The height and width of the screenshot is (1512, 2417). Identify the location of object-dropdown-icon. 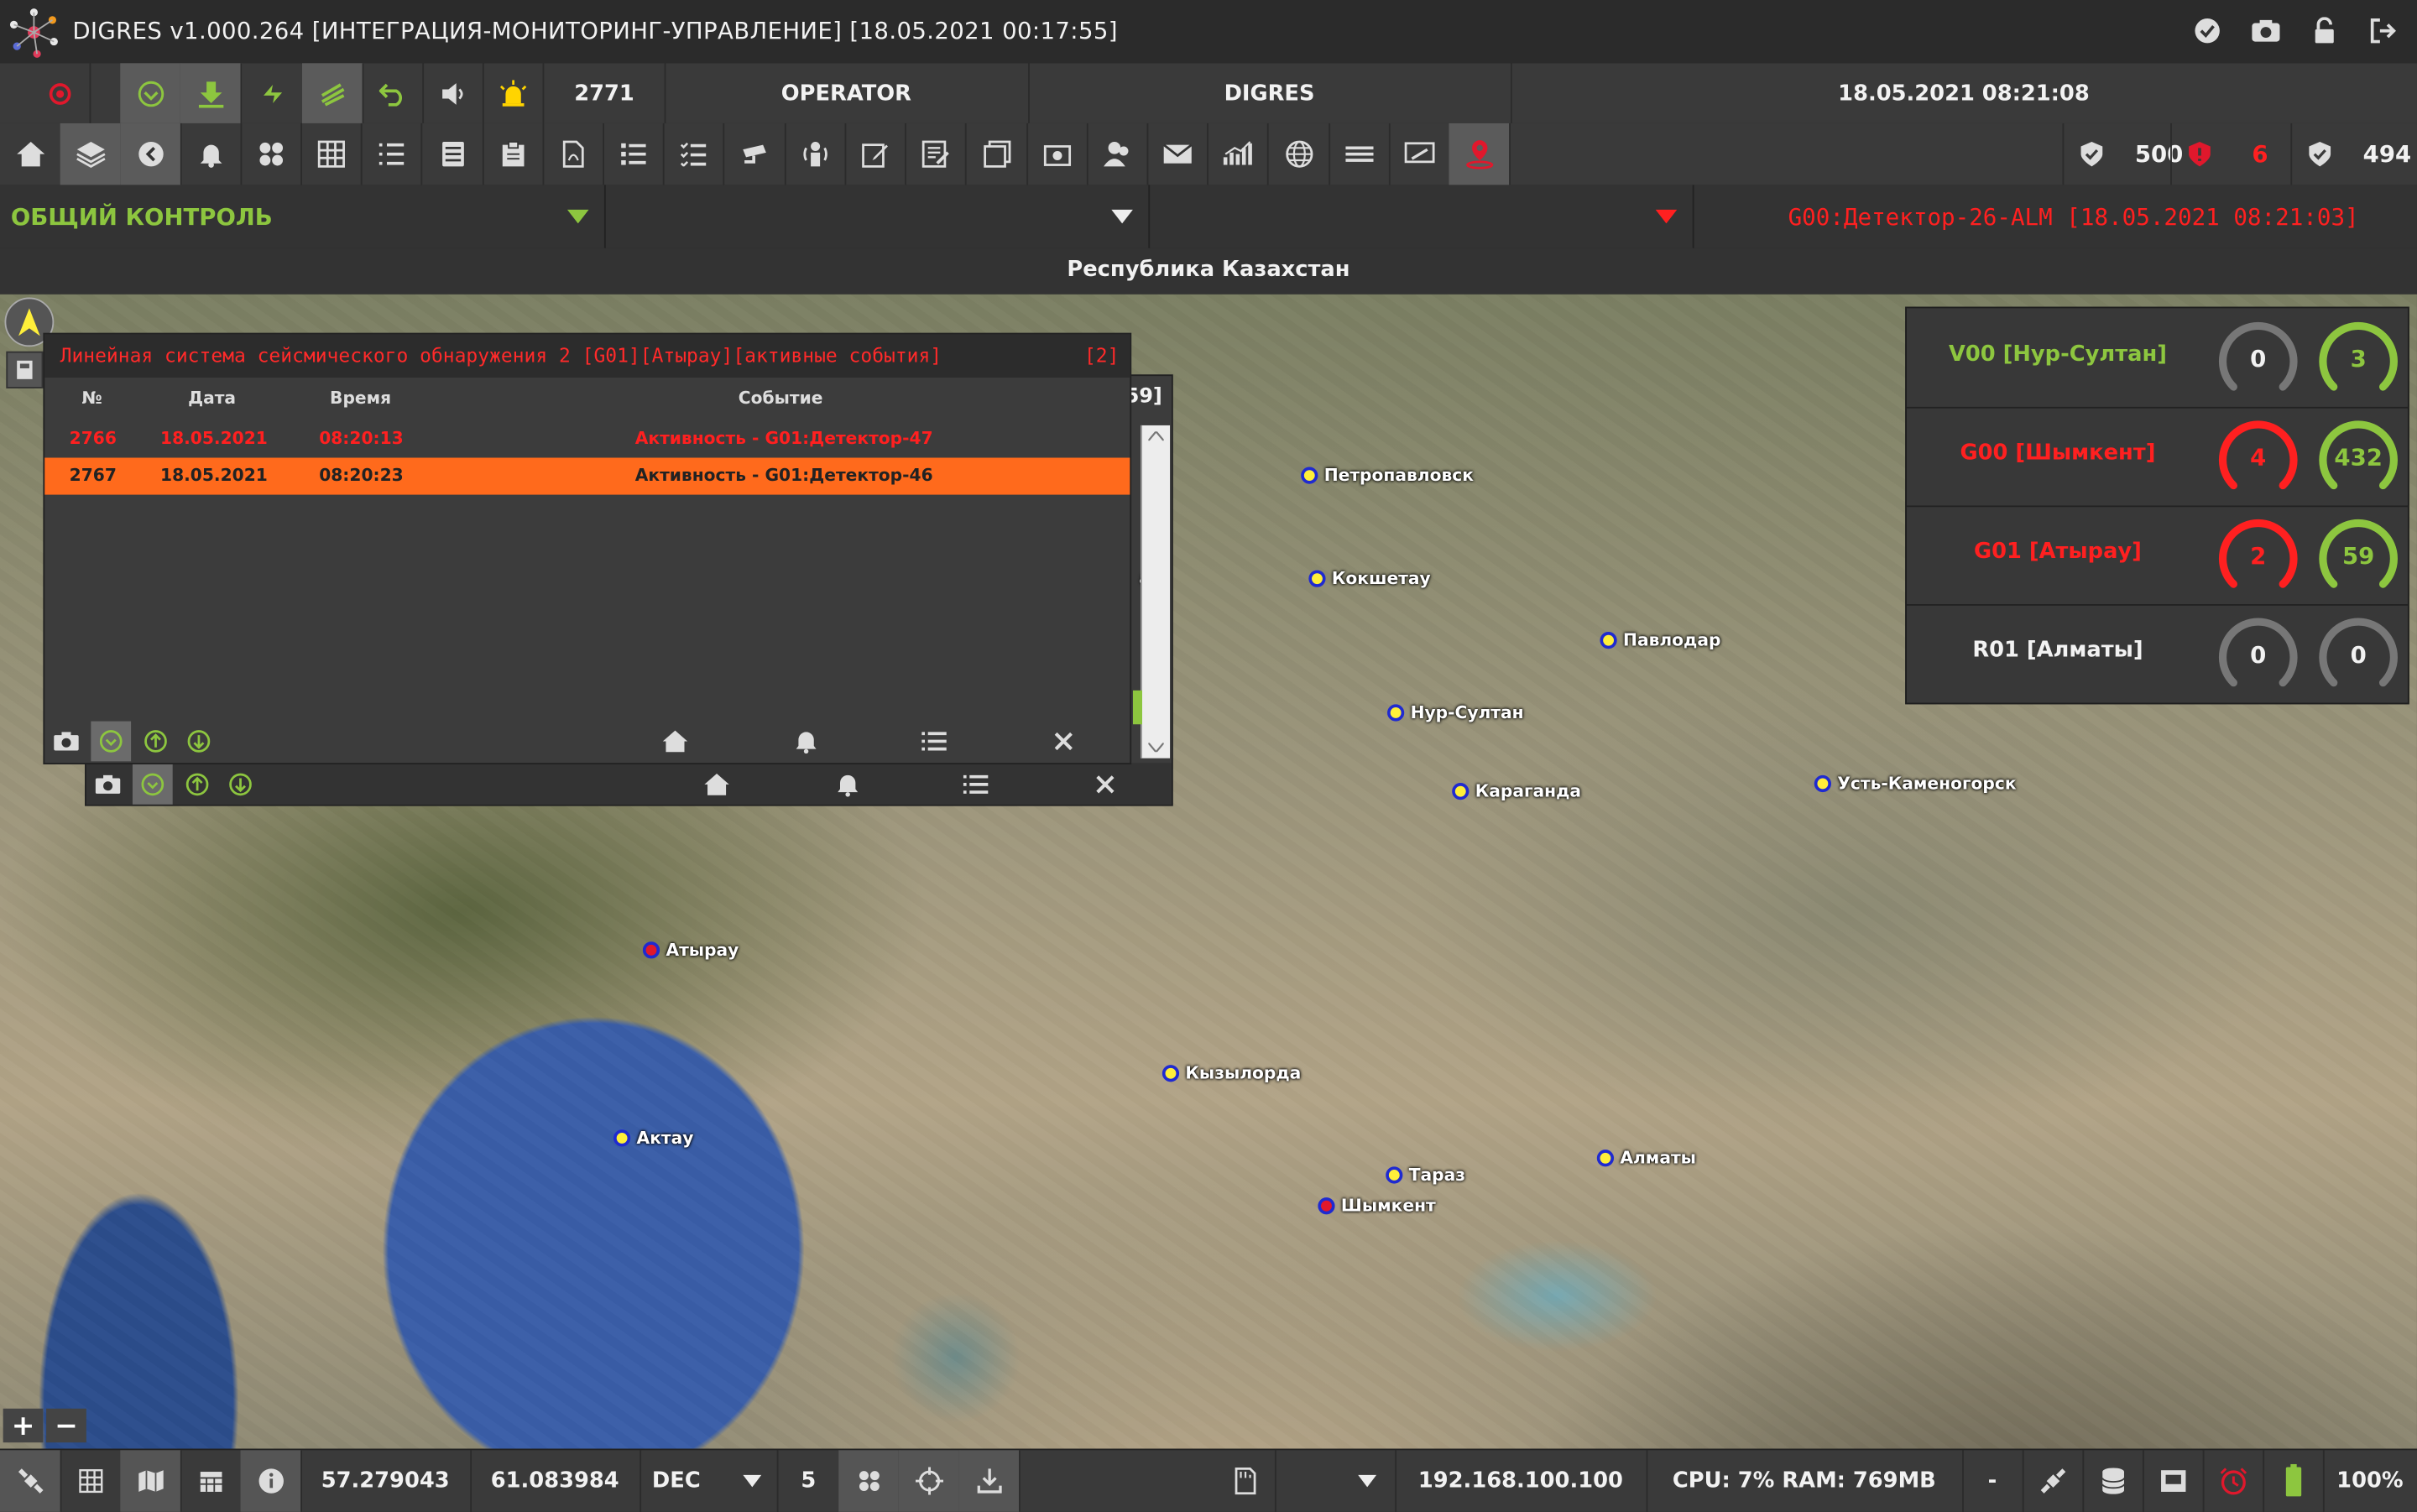
(1122, 216).